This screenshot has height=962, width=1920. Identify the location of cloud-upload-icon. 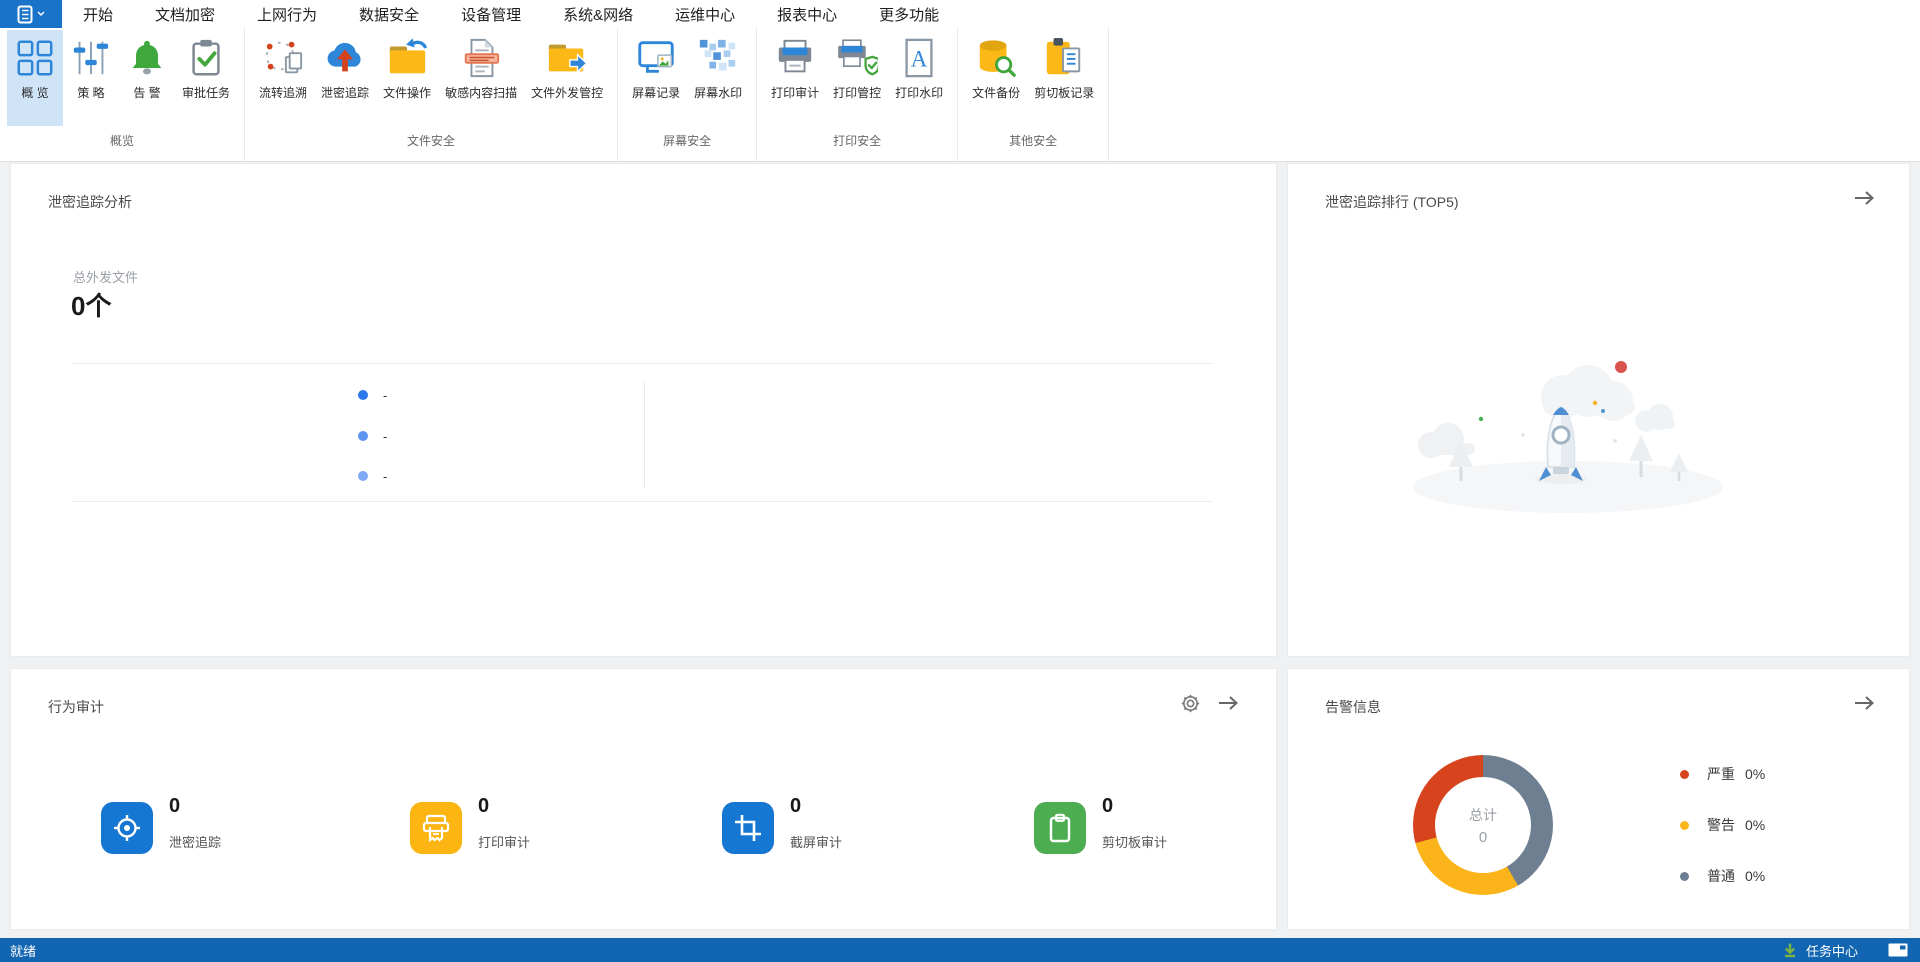
(345, 58).